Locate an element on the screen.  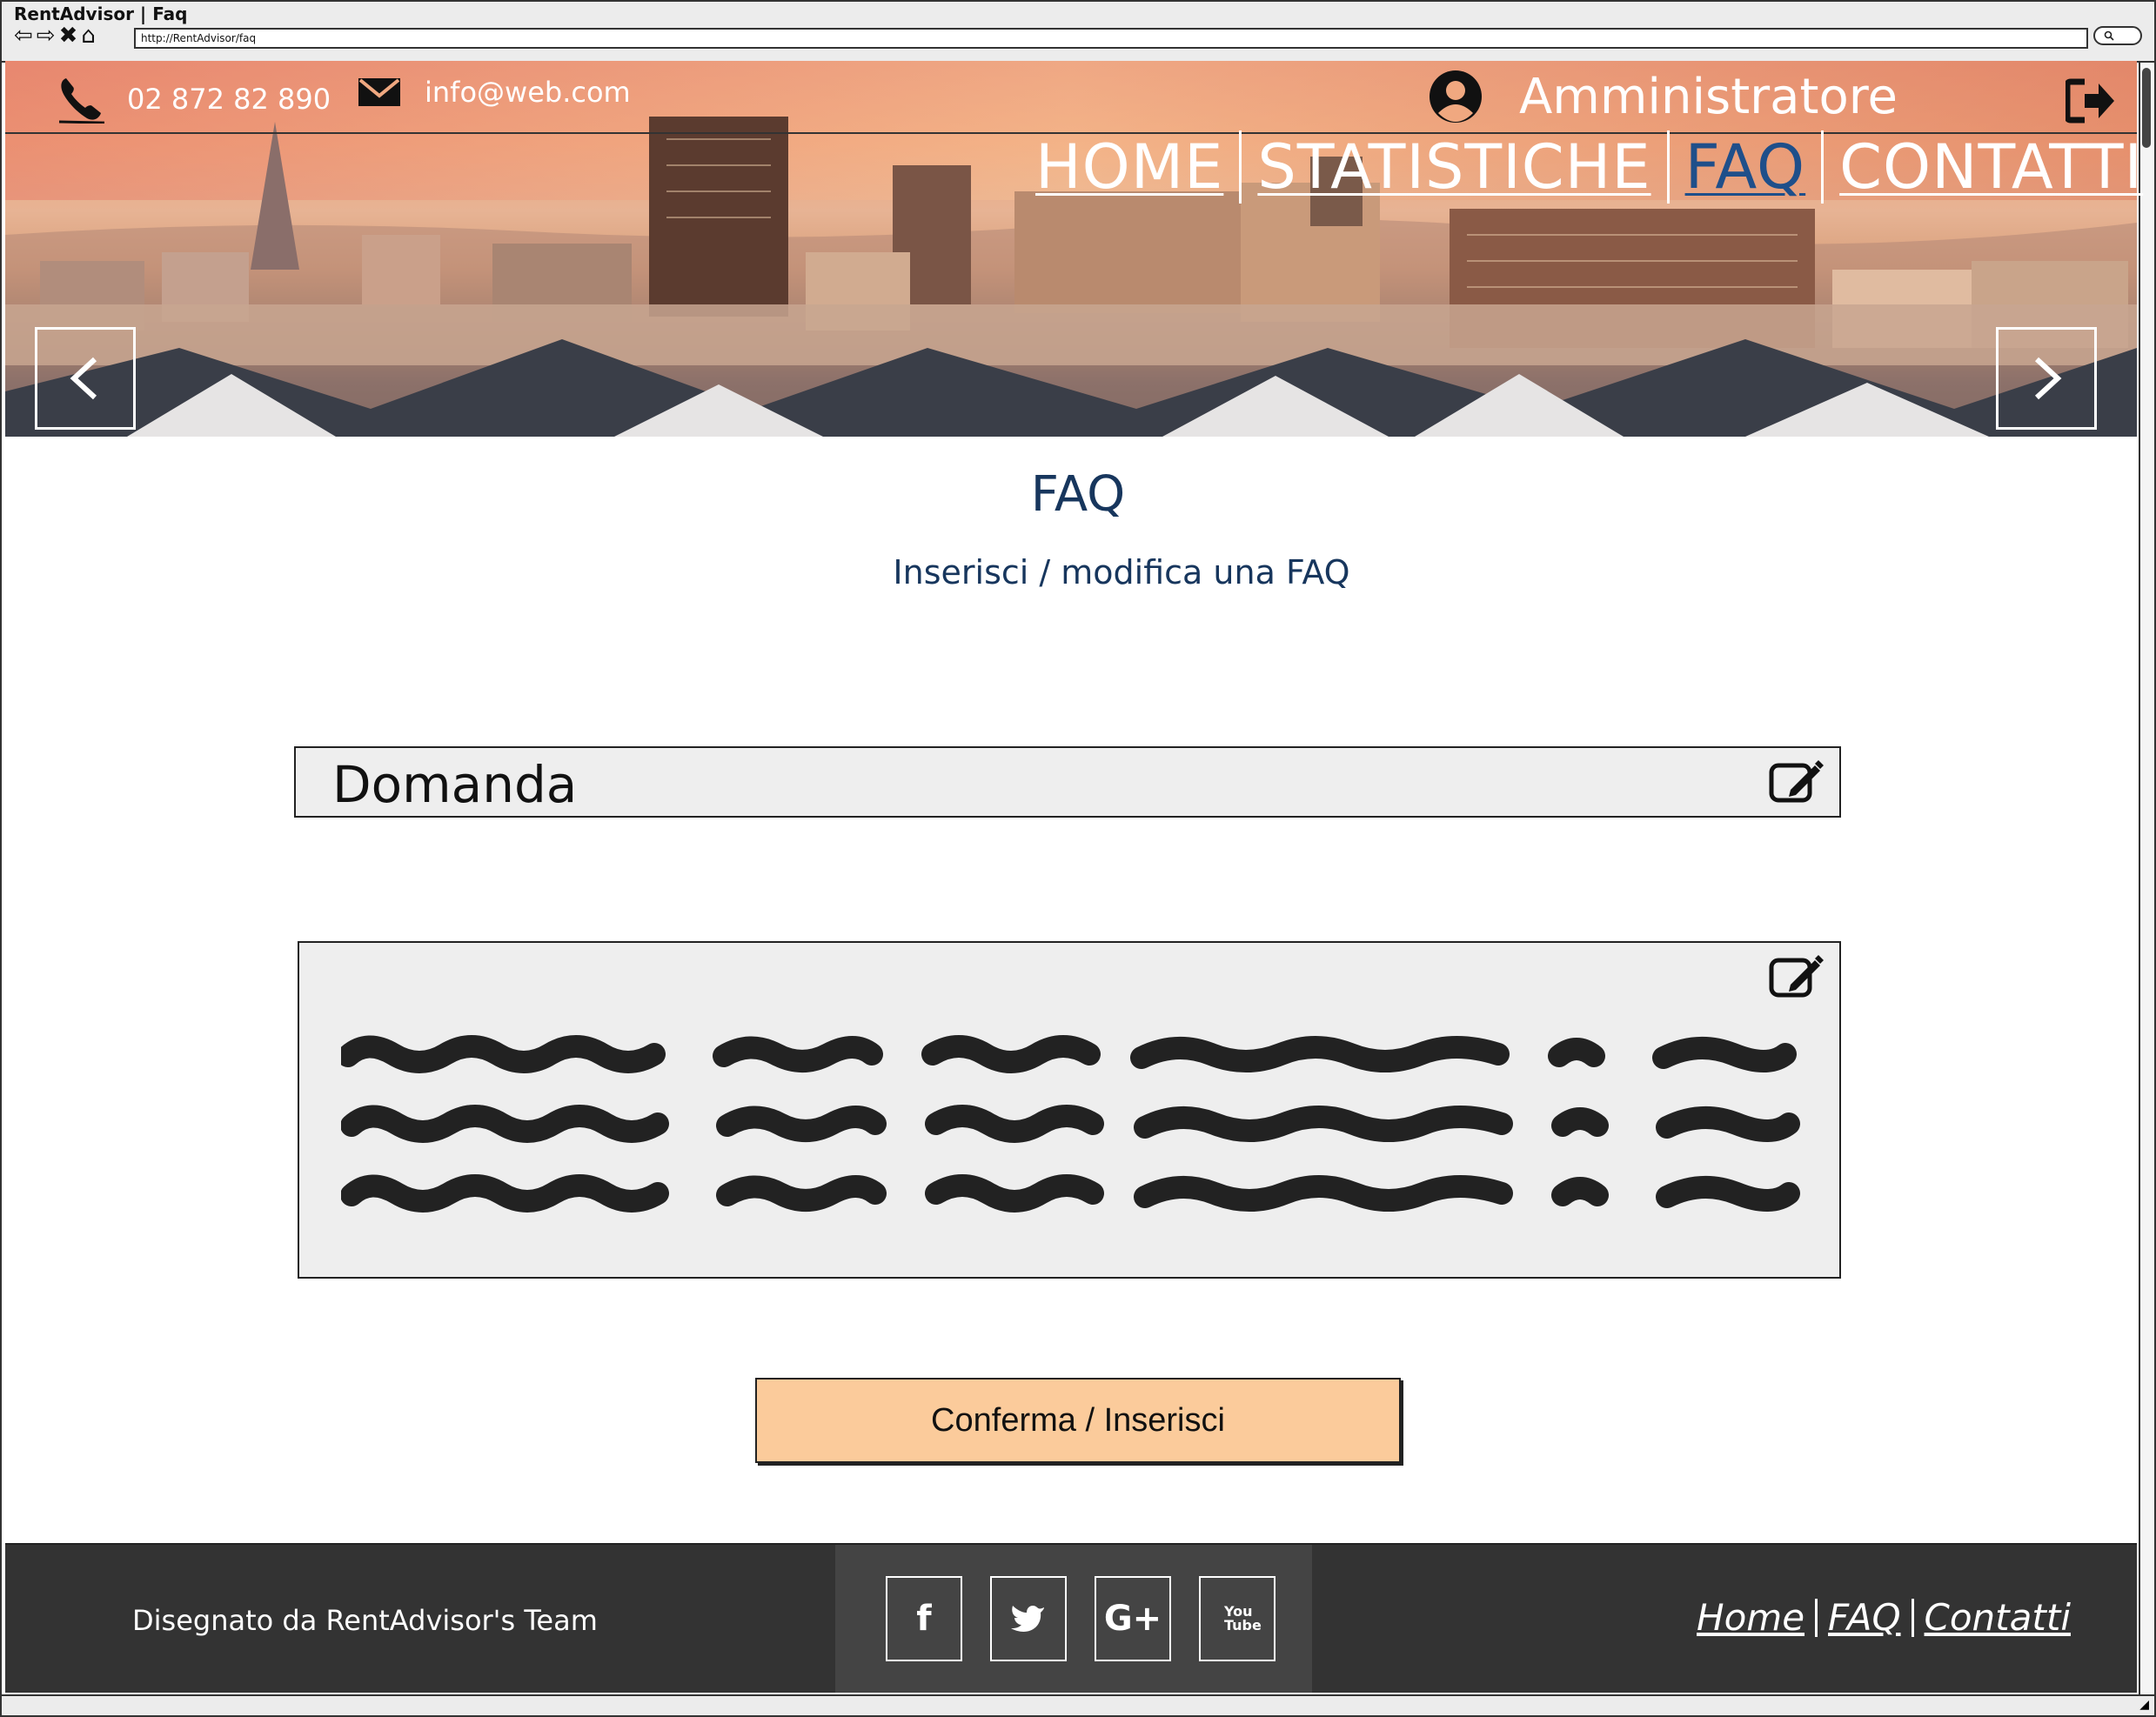
logout-button is located at coordinates (2090, 102).